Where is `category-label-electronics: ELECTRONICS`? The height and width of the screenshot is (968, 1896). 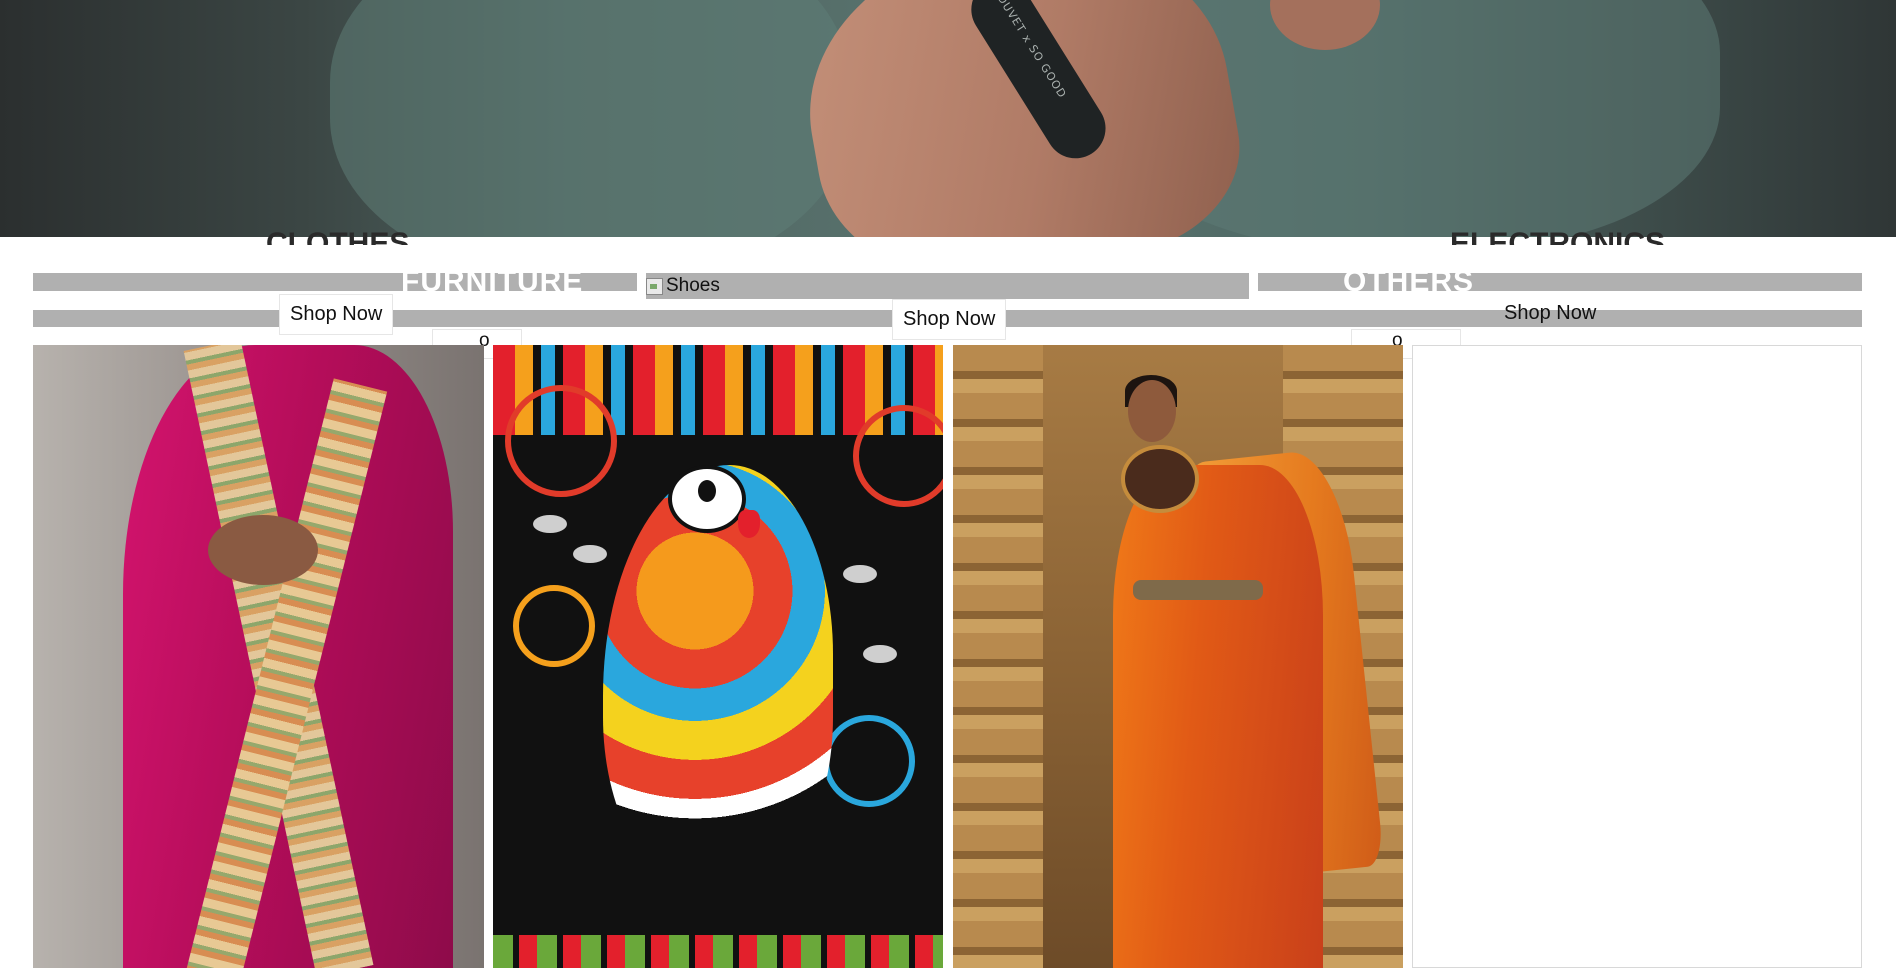
category-label-electronics: ELECTRONICS is located at coordinates (1560, 238).